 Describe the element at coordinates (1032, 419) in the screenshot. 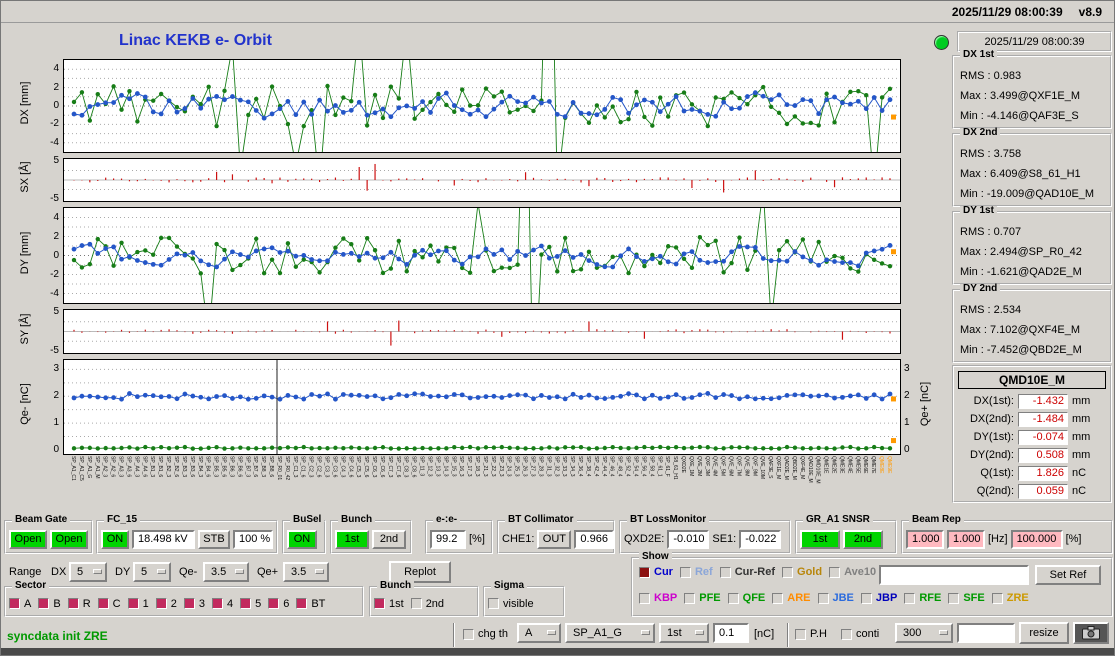

I see `qmd-row: DX(2nd): -1.484 mm` at that location.